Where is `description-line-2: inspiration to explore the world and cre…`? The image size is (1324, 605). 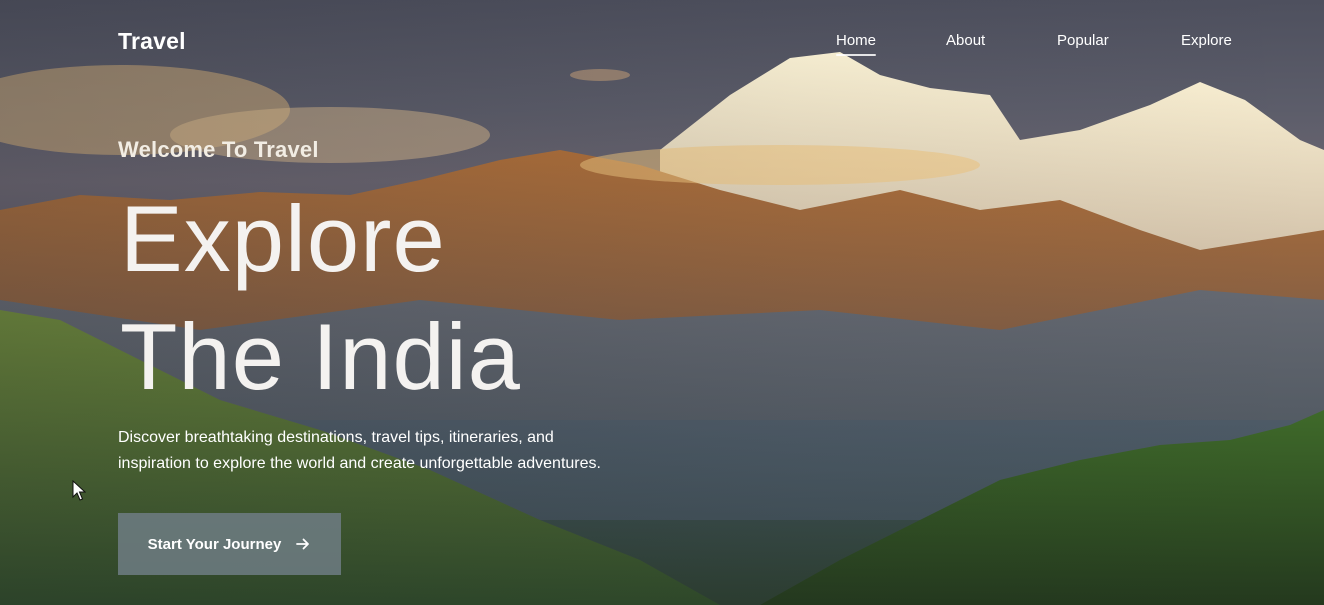
description-line-2: inspiration to explore the world and cre… is located at coordinates (359, 463).